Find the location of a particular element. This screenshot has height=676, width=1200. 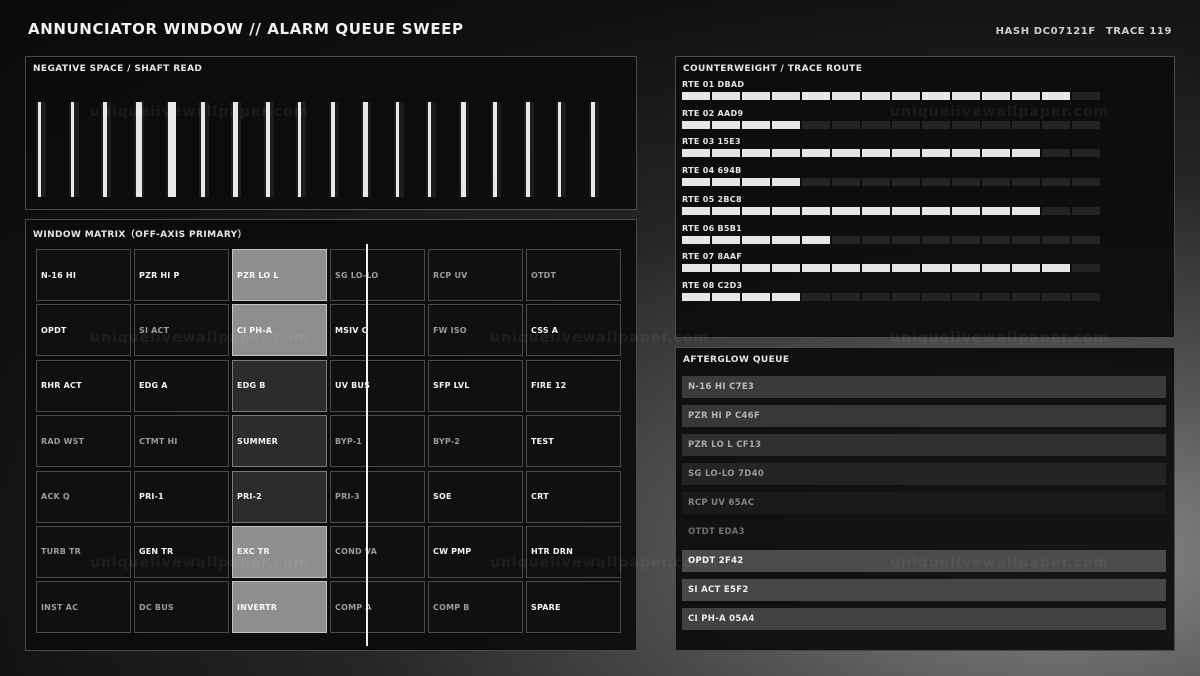

annunciator-window: SOE is located at coordinates (475, 496).